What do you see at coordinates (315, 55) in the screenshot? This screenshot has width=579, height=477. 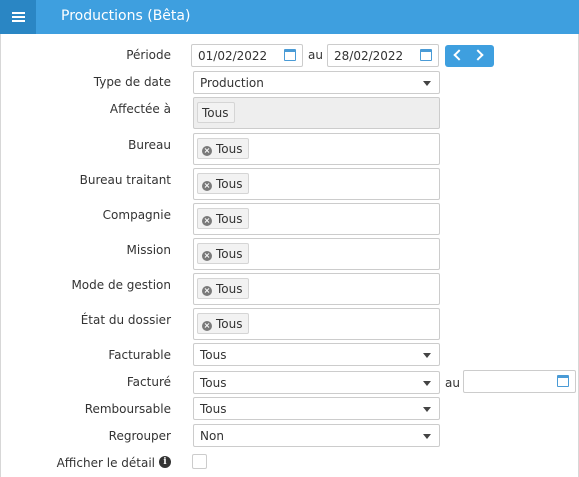 I see `periode-separator: au` at bounding box center [315, 55].